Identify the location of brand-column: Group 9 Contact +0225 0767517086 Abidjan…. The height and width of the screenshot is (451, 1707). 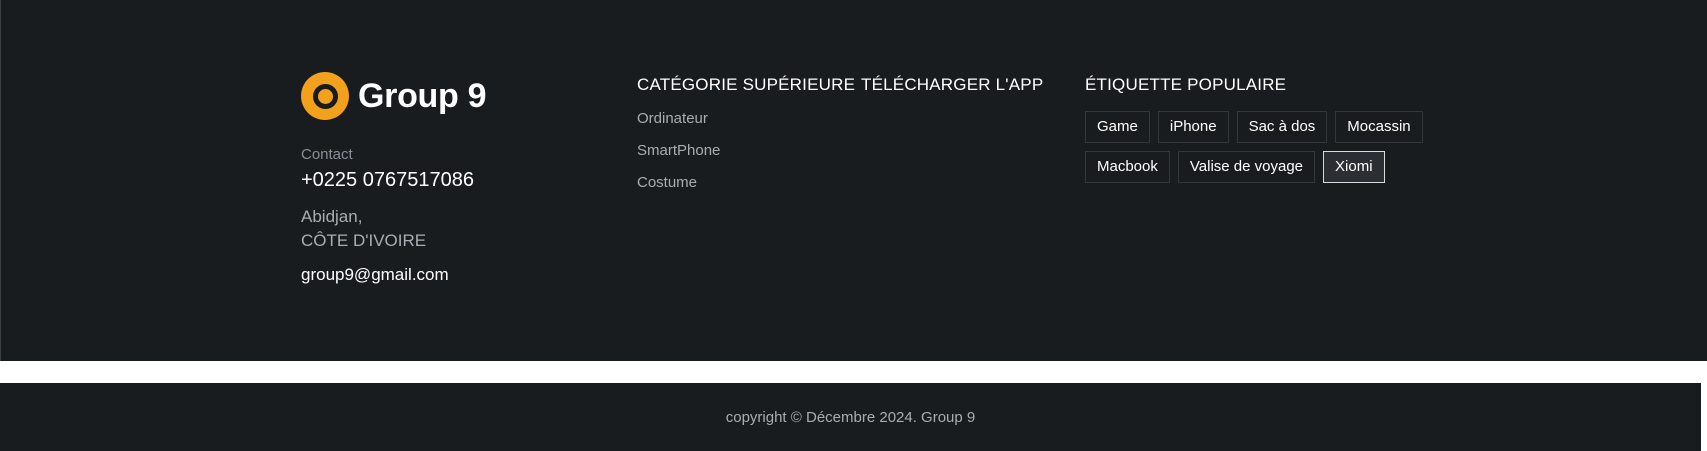
(394, 178).